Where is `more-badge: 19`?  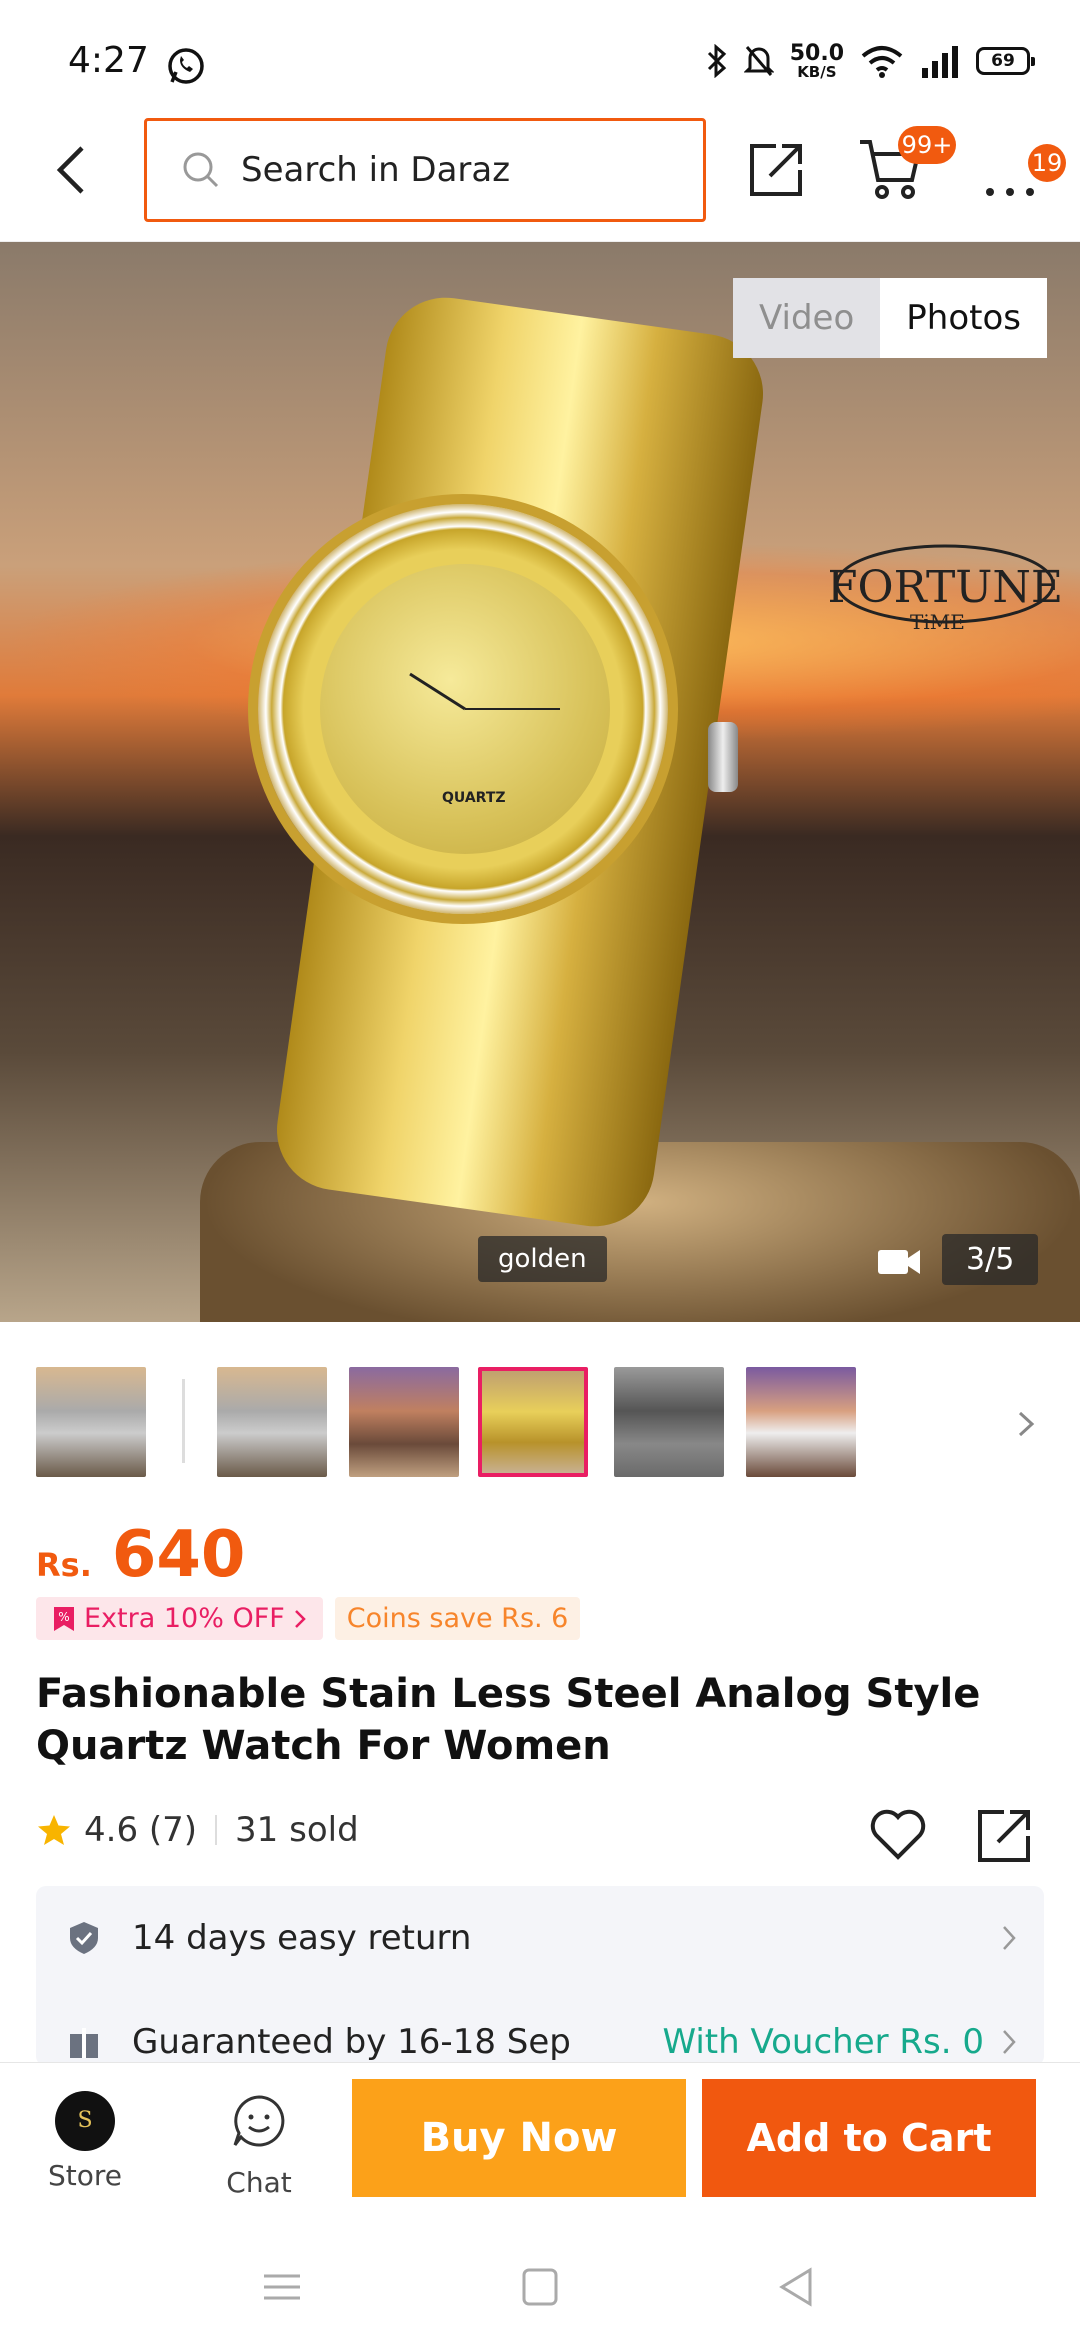 more-badge: 19 is located at coordinates (1047, 163).